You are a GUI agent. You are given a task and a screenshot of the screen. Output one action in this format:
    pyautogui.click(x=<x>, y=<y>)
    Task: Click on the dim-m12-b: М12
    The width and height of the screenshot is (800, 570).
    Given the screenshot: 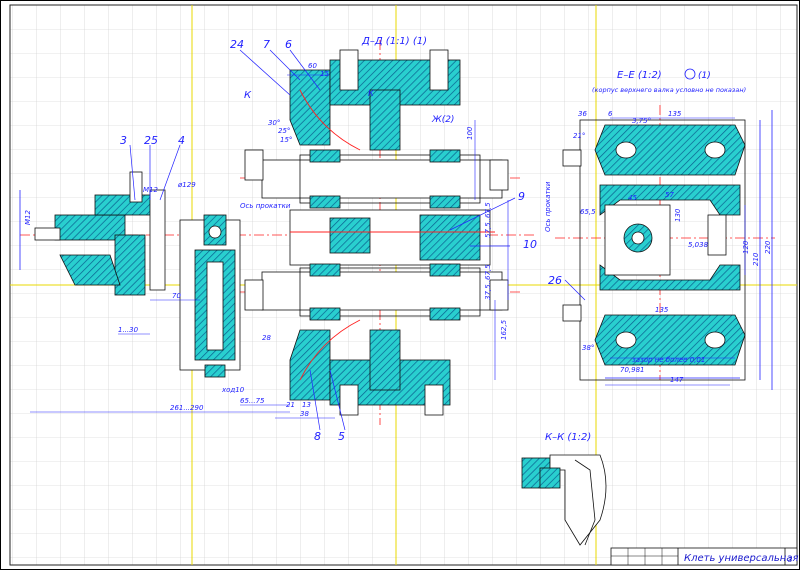 What is the action you would take?
    pyautogui.click(x=150, y=190)
    